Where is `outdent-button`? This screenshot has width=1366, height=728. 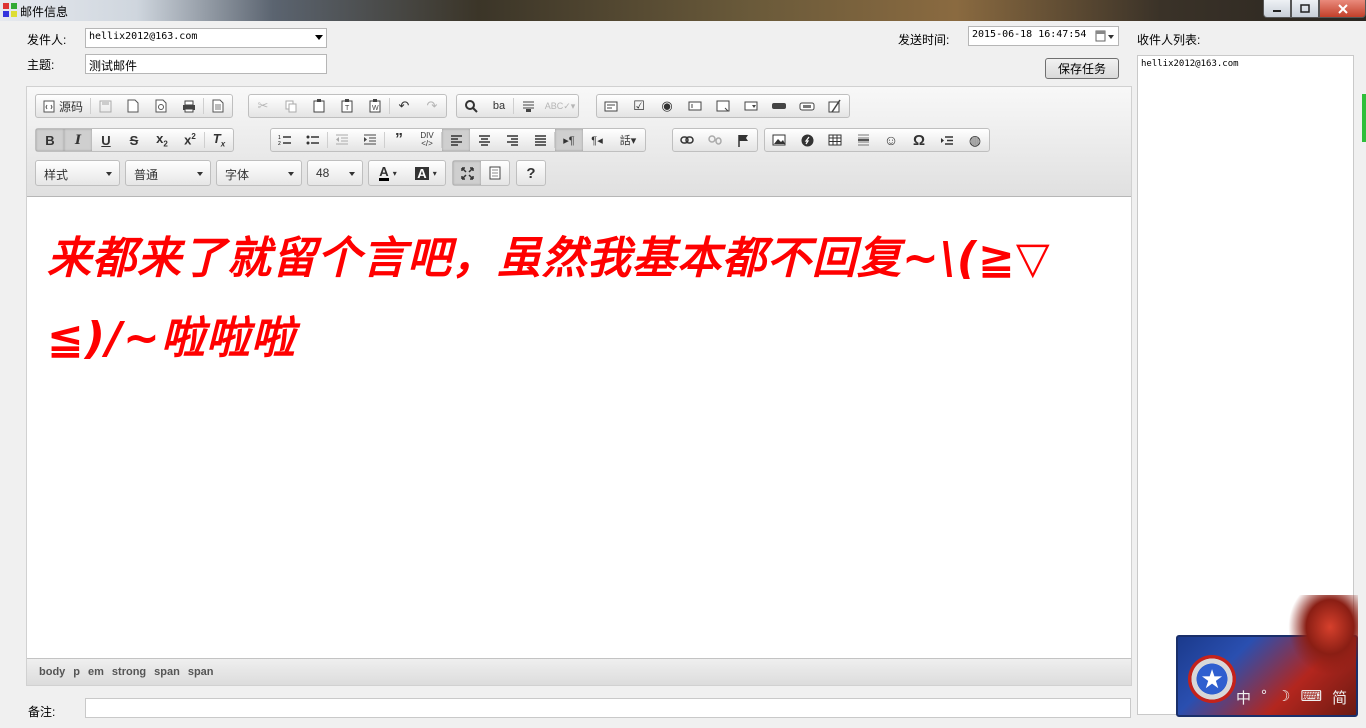
outdent-button is located at coordinates (342, 140).